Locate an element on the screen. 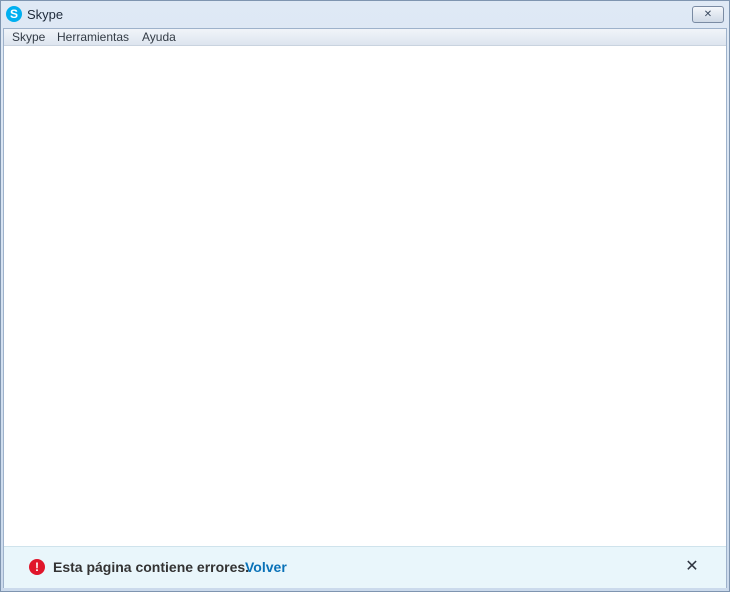 This screenshot has width=730, height=592. menu-ayuda: Ayuda is located at coordinates (159, 37).